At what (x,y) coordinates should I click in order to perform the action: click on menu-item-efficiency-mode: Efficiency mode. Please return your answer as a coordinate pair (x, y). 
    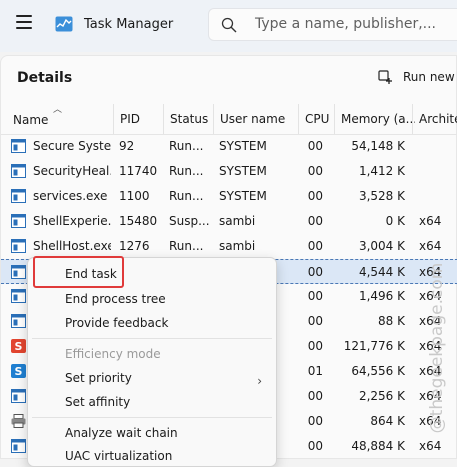
    Looking at the image, I should click on (113, 354).